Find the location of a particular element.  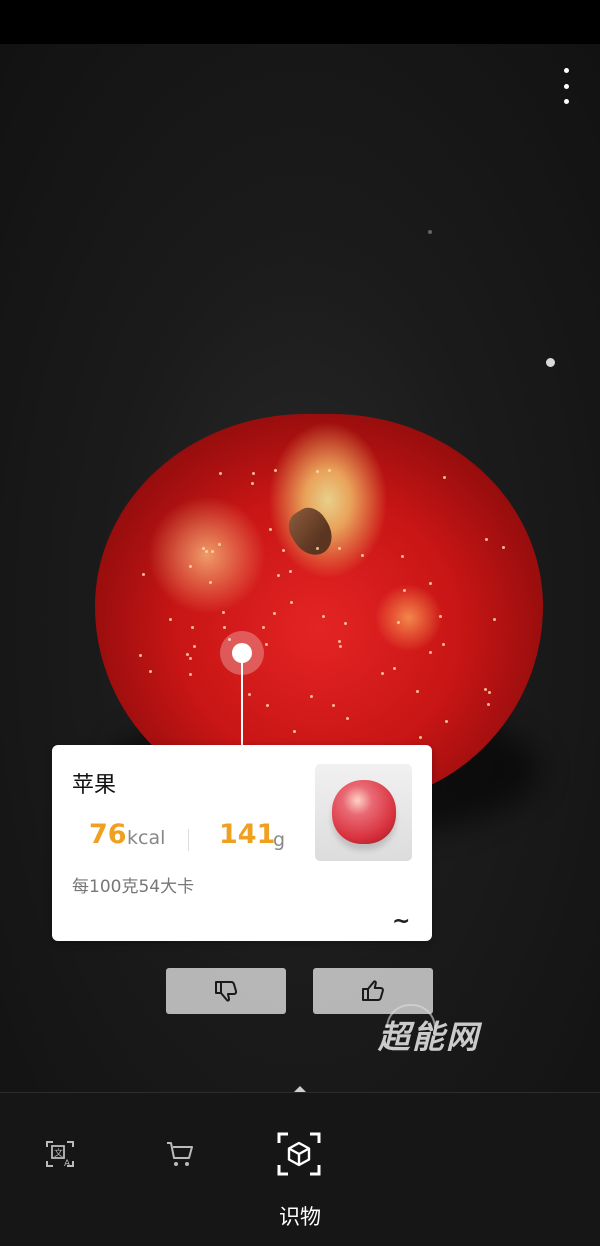

per-100g-text: 每100克54大卡 is located at coordinates (133, 887).